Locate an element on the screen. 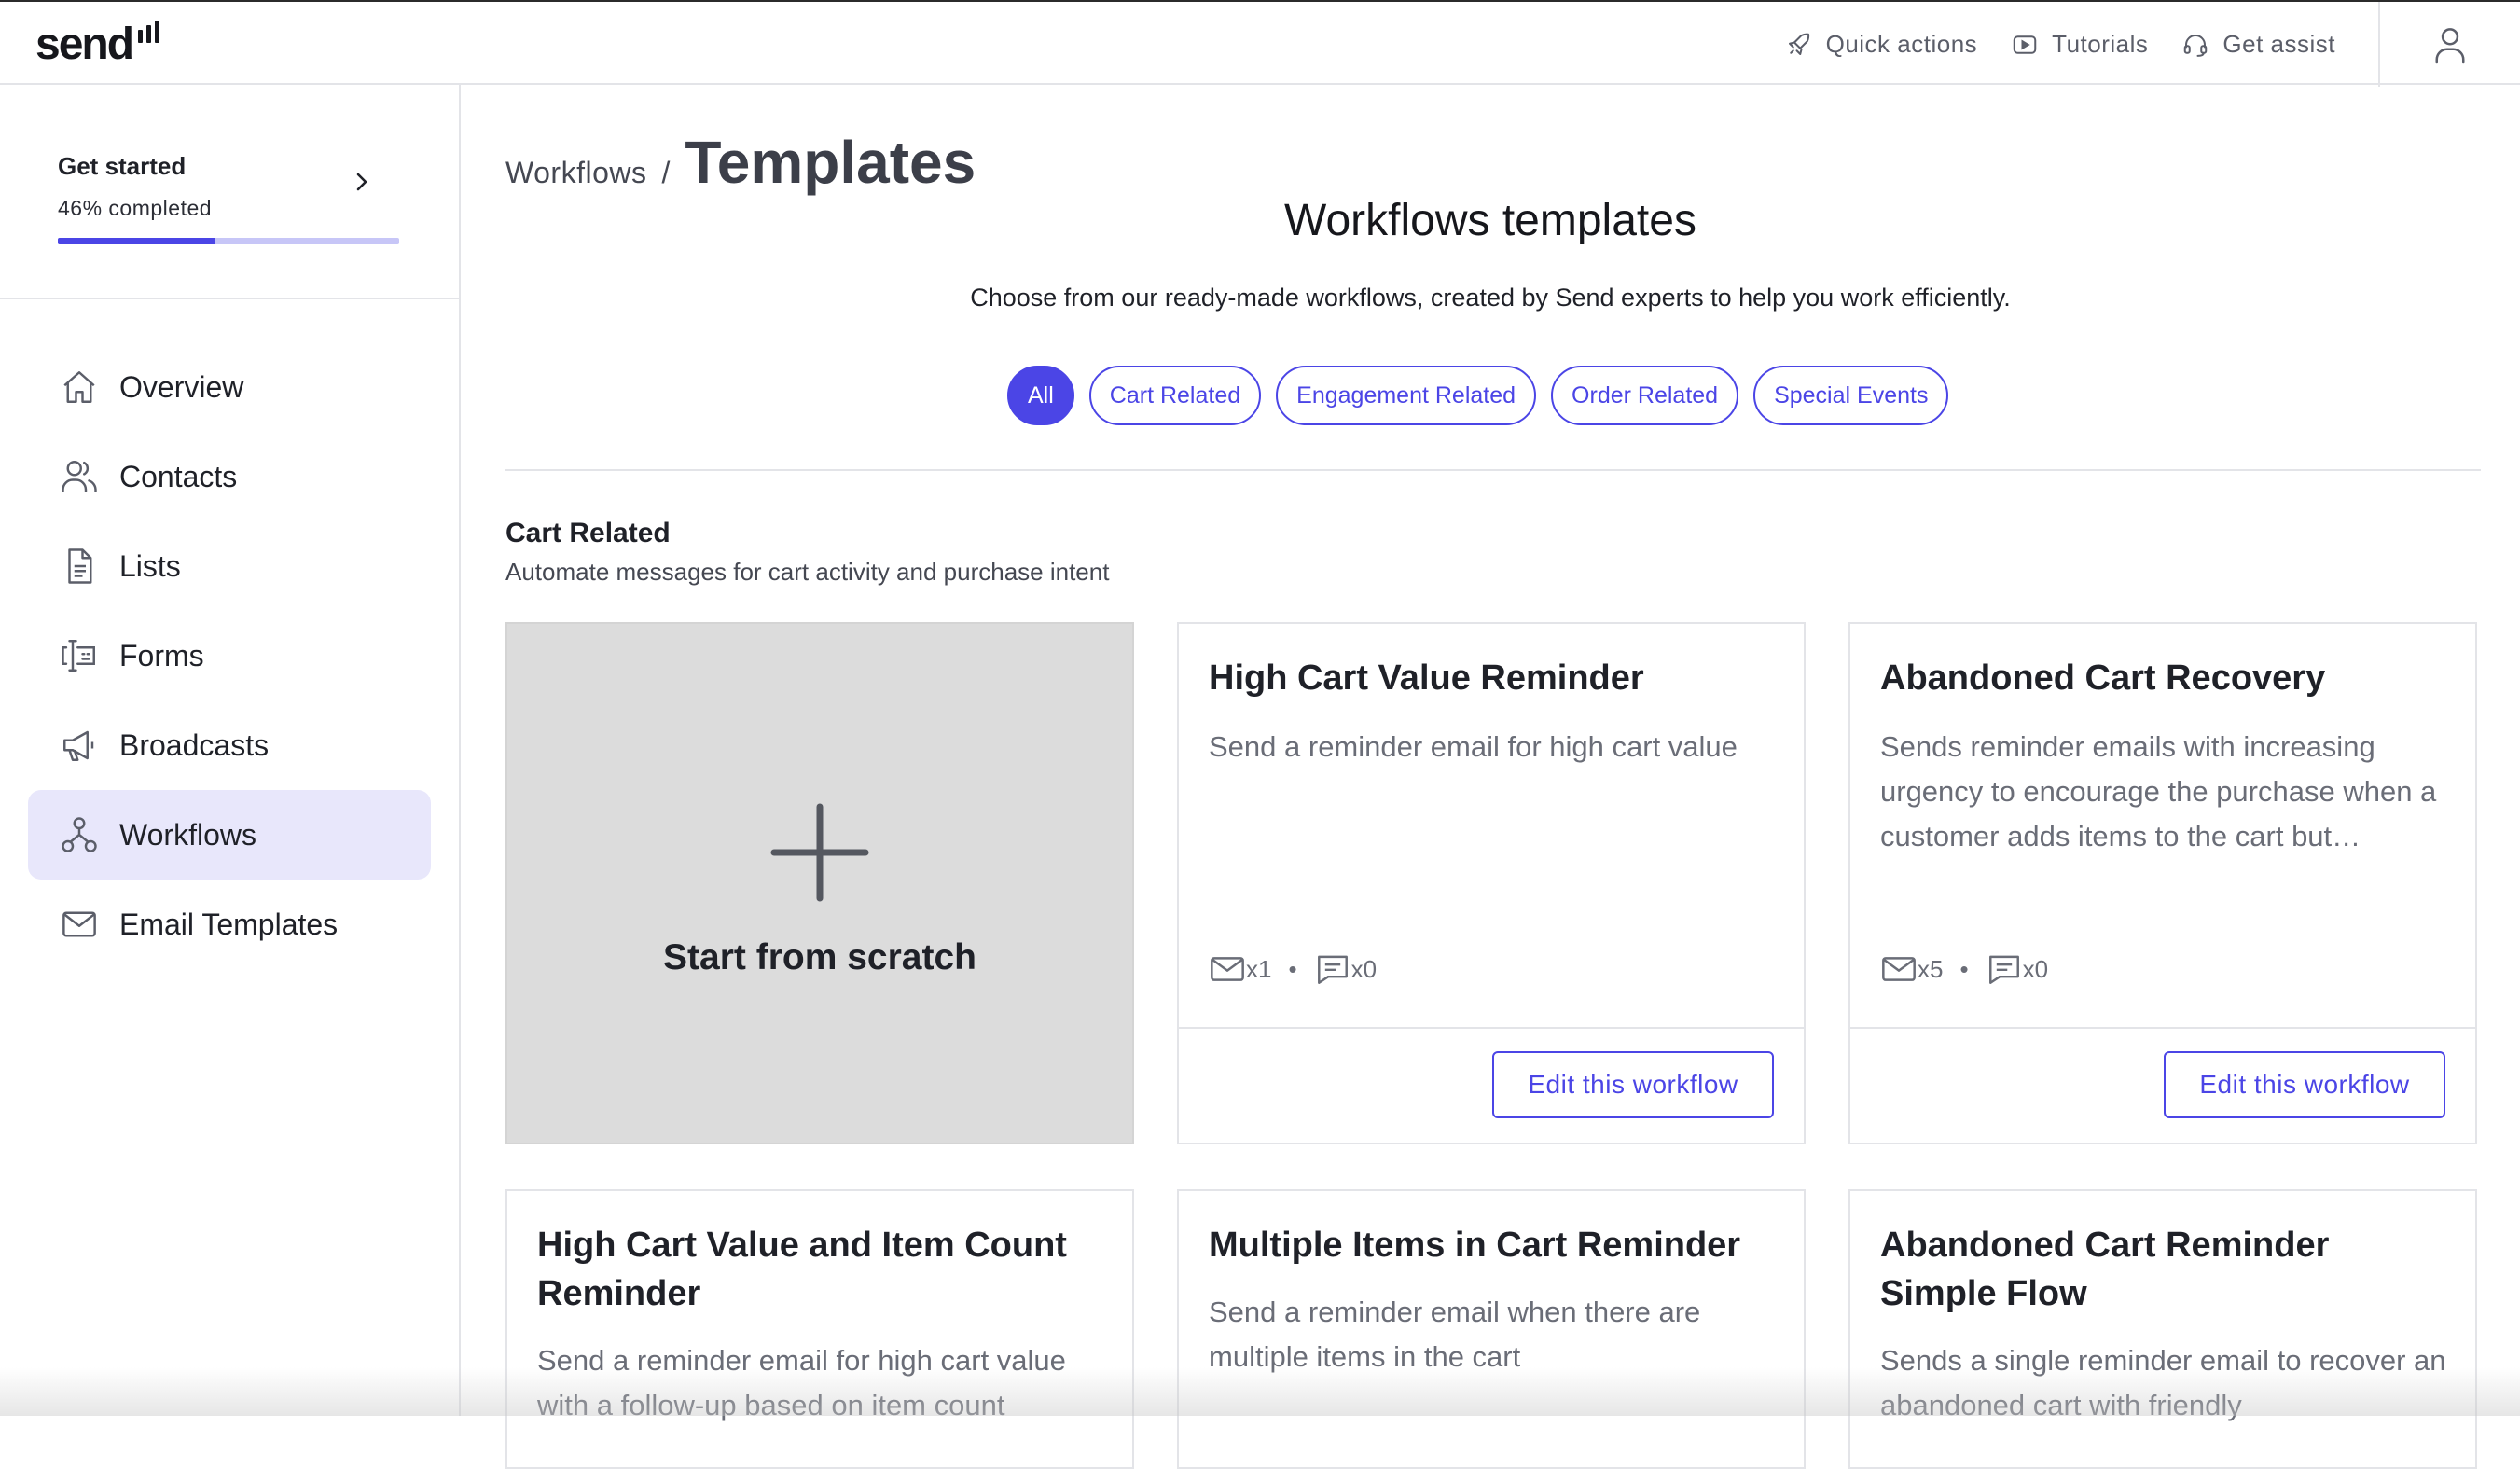 Image resolution: width=2520 pixels, height=1469 pixels. logo-text: send is located at coordinates (84, 44).